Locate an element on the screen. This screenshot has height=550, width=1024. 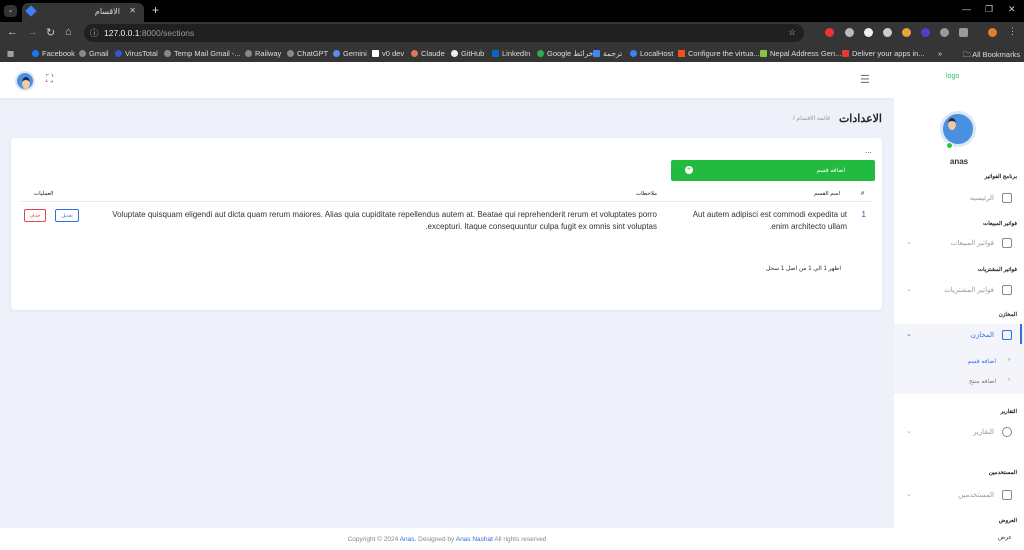
delete-button: حذف is located at coordinates (35, 215).